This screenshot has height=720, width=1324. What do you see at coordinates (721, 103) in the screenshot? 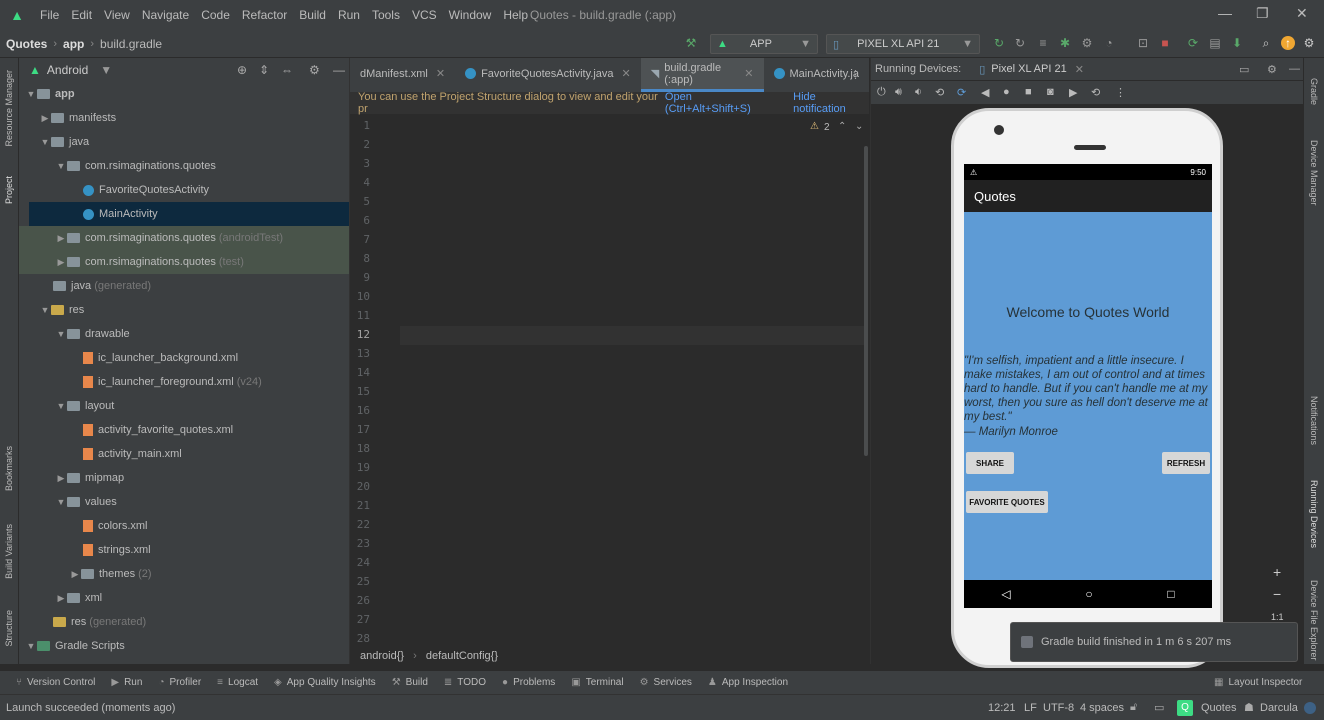
I see `open-project-structure-link: Open (Ctrl+Alt+Shift+S)` at bounding box center [721, 103].